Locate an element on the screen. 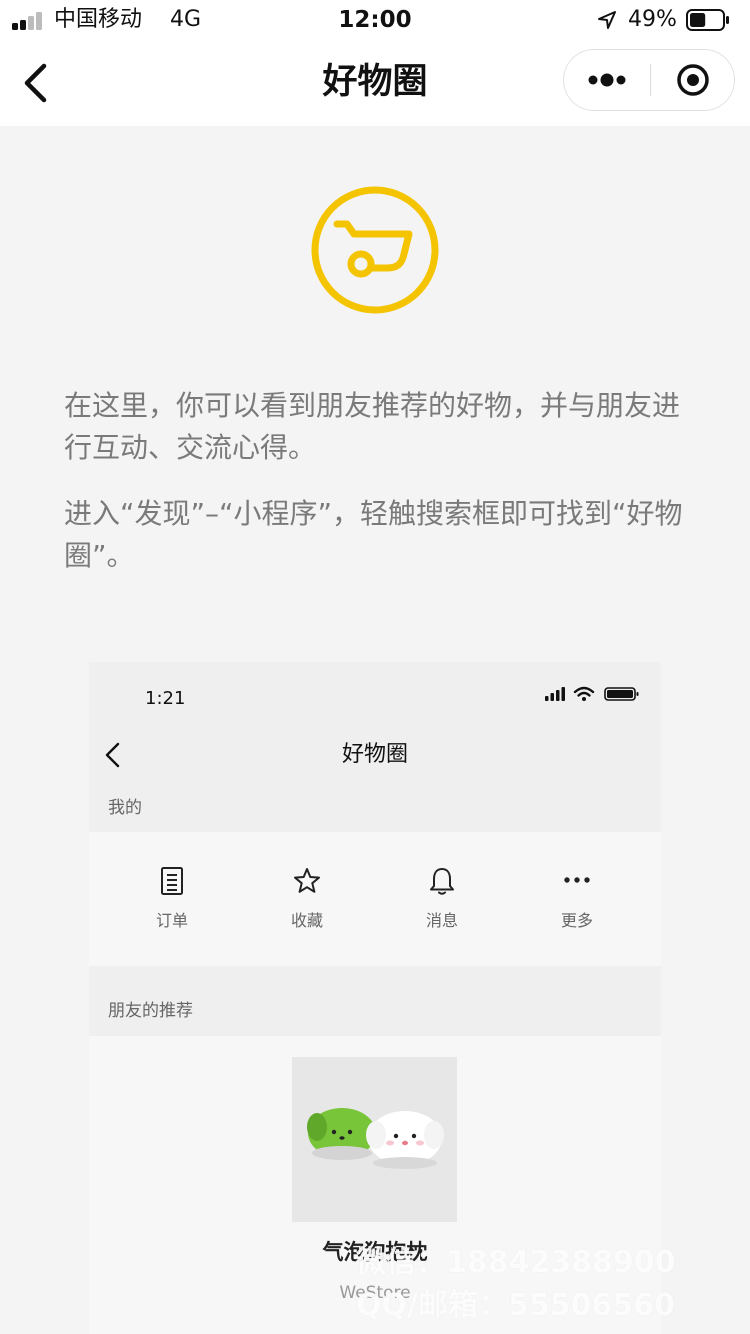 The height and width of the screenshot is (1334, 750). battery-percent: 49% is located at coordinates (652, 19).